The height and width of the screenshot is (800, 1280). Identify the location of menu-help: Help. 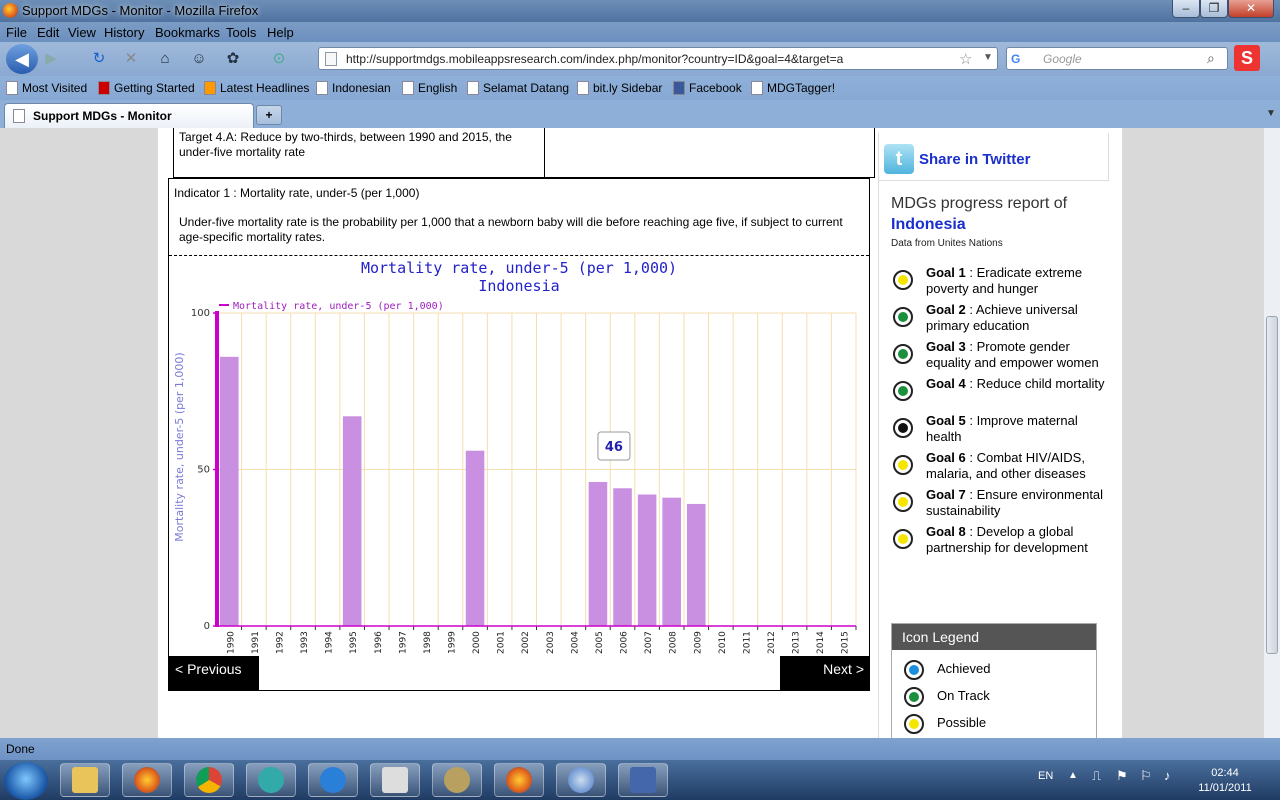
(280, 32).